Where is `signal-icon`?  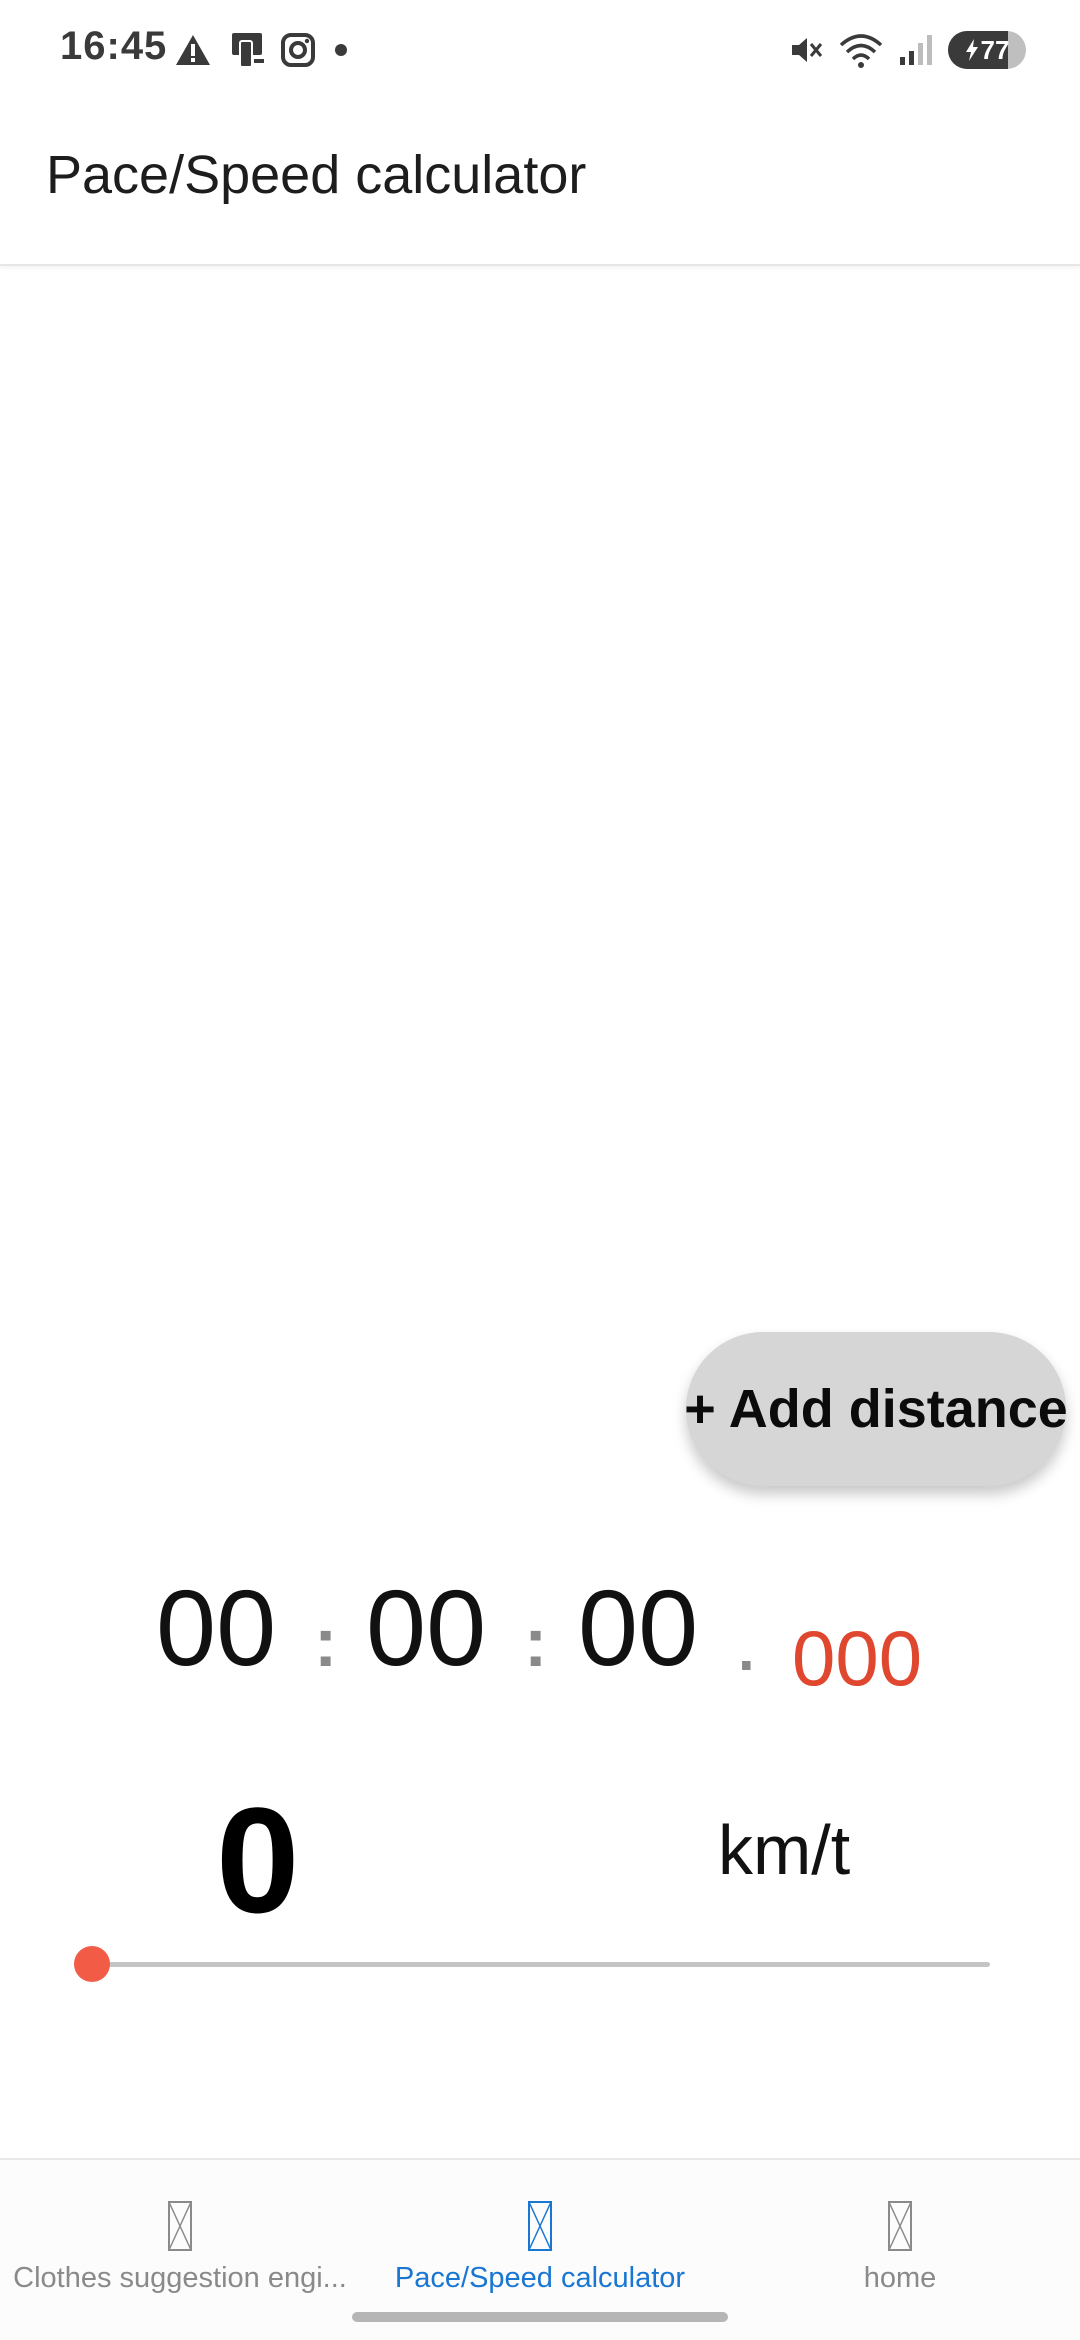
signal-icon is located at coordinates (916, 50).